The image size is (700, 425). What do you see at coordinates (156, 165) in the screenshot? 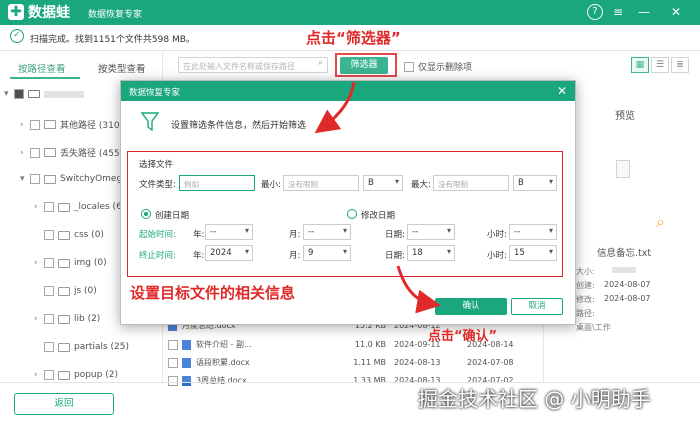
I see `section-title: 选择文件` at bounding box center [156, 165].